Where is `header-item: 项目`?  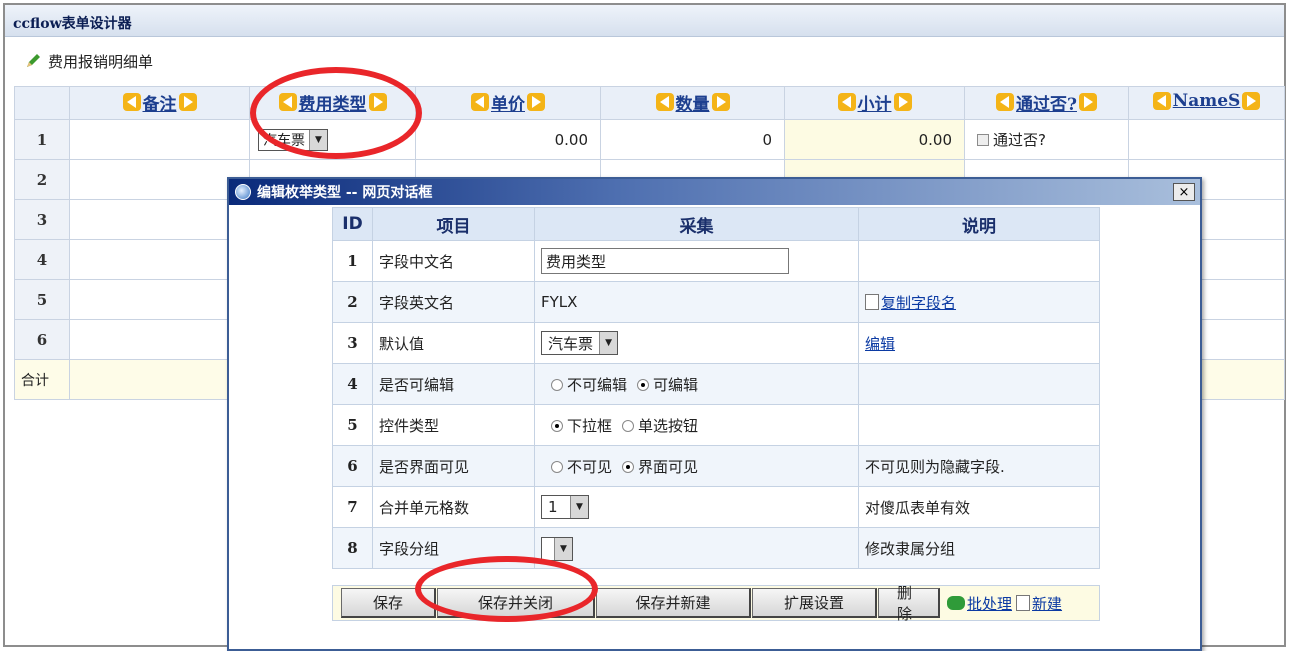
header-item: 项目 is located at coordinates (453, 224).